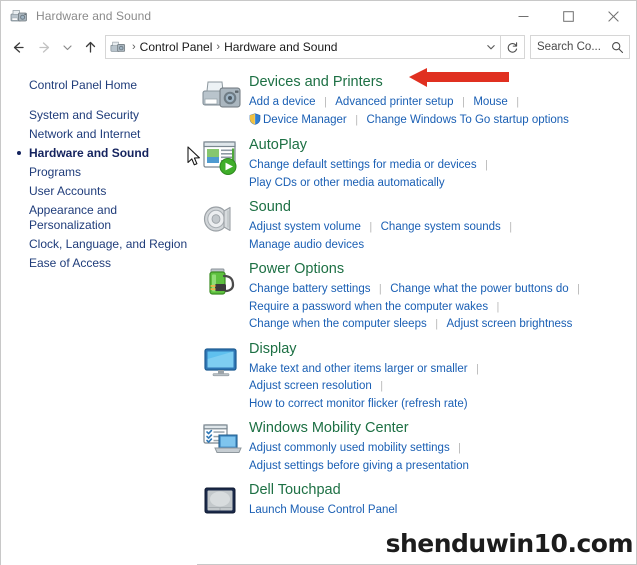  What do you see at coordinates (338, 324) in the screenshot?
I see `link-change-when-the-computer-sleeps: Change when the computer sleeps` at bounding box center [338, 324].